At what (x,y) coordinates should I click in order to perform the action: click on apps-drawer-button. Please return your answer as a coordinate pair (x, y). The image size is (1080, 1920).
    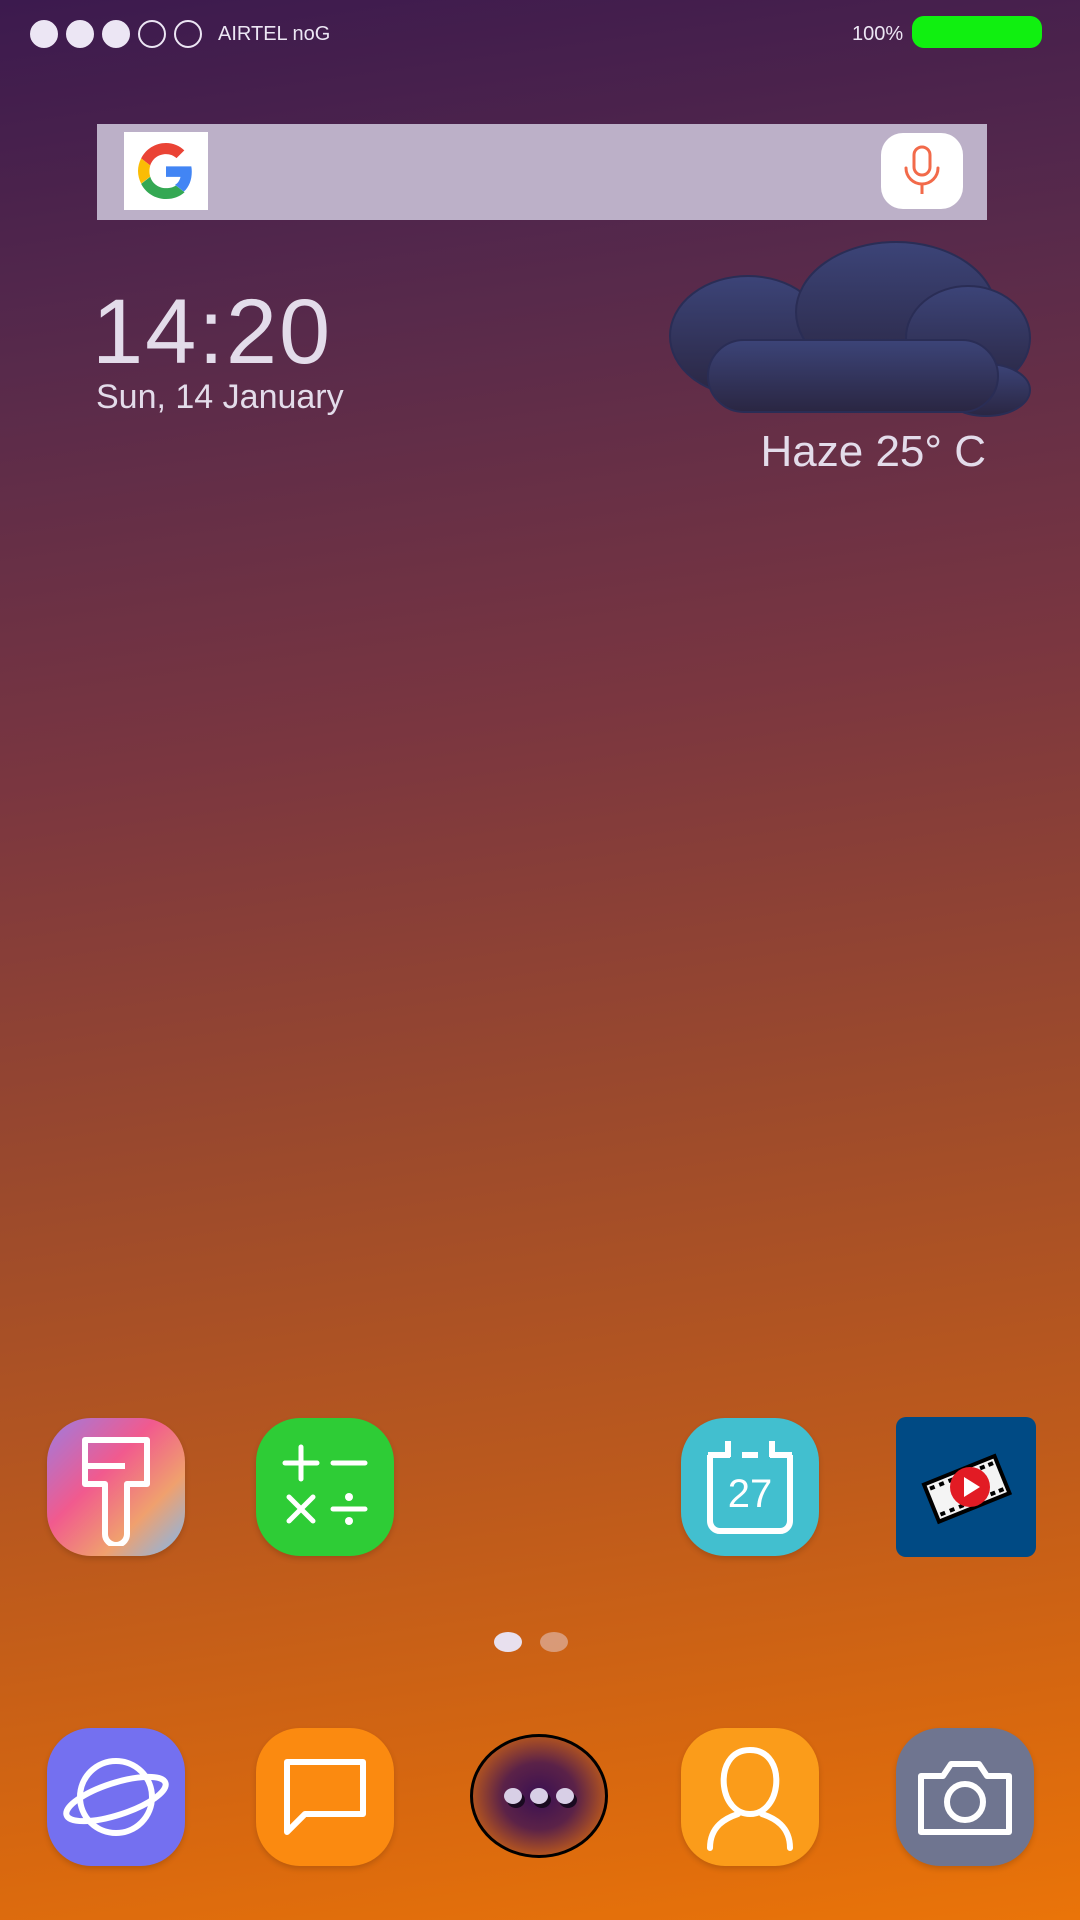
    Looking at the image, I should click on (539, 1796).